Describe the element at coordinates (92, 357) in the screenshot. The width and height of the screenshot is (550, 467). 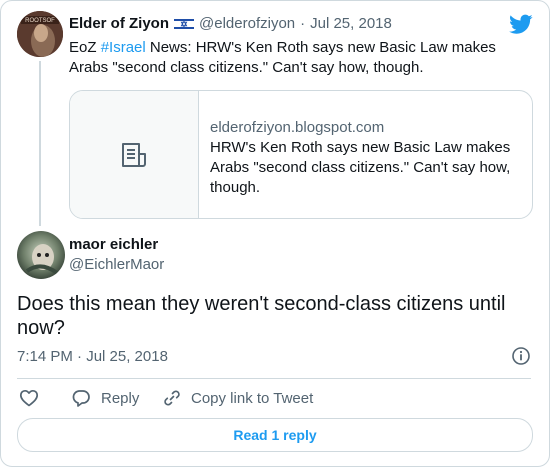
I see `tweet-timestamp: 7:14 PM · Jul 25, 2018` at that location.